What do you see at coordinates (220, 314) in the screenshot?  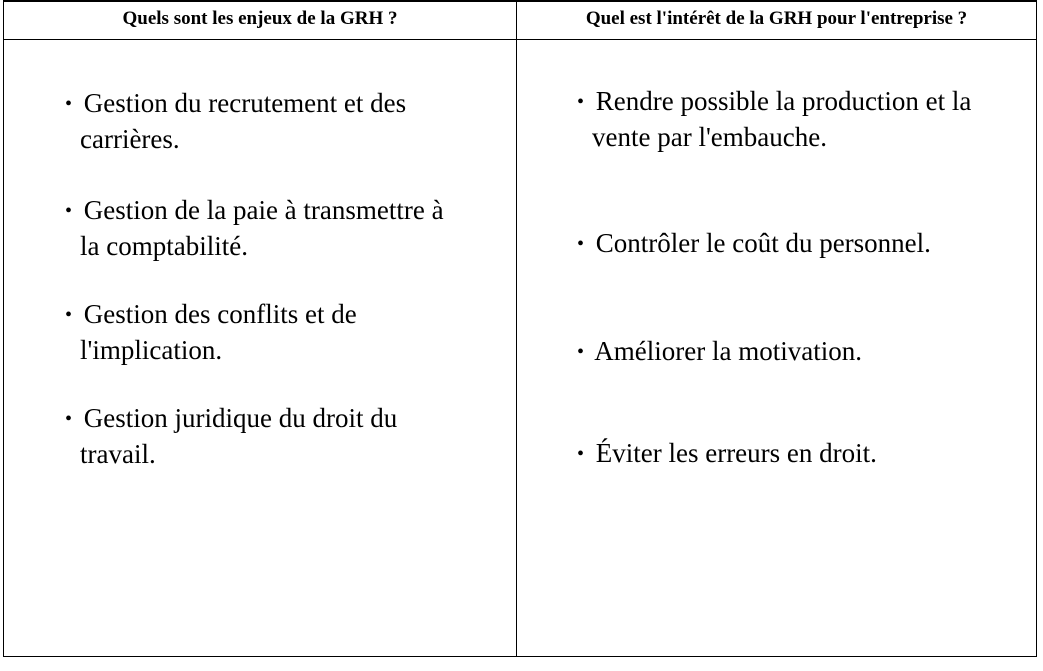 I see `list-item-text: Gestion des conflits et de` at bounding box center [220, 314].